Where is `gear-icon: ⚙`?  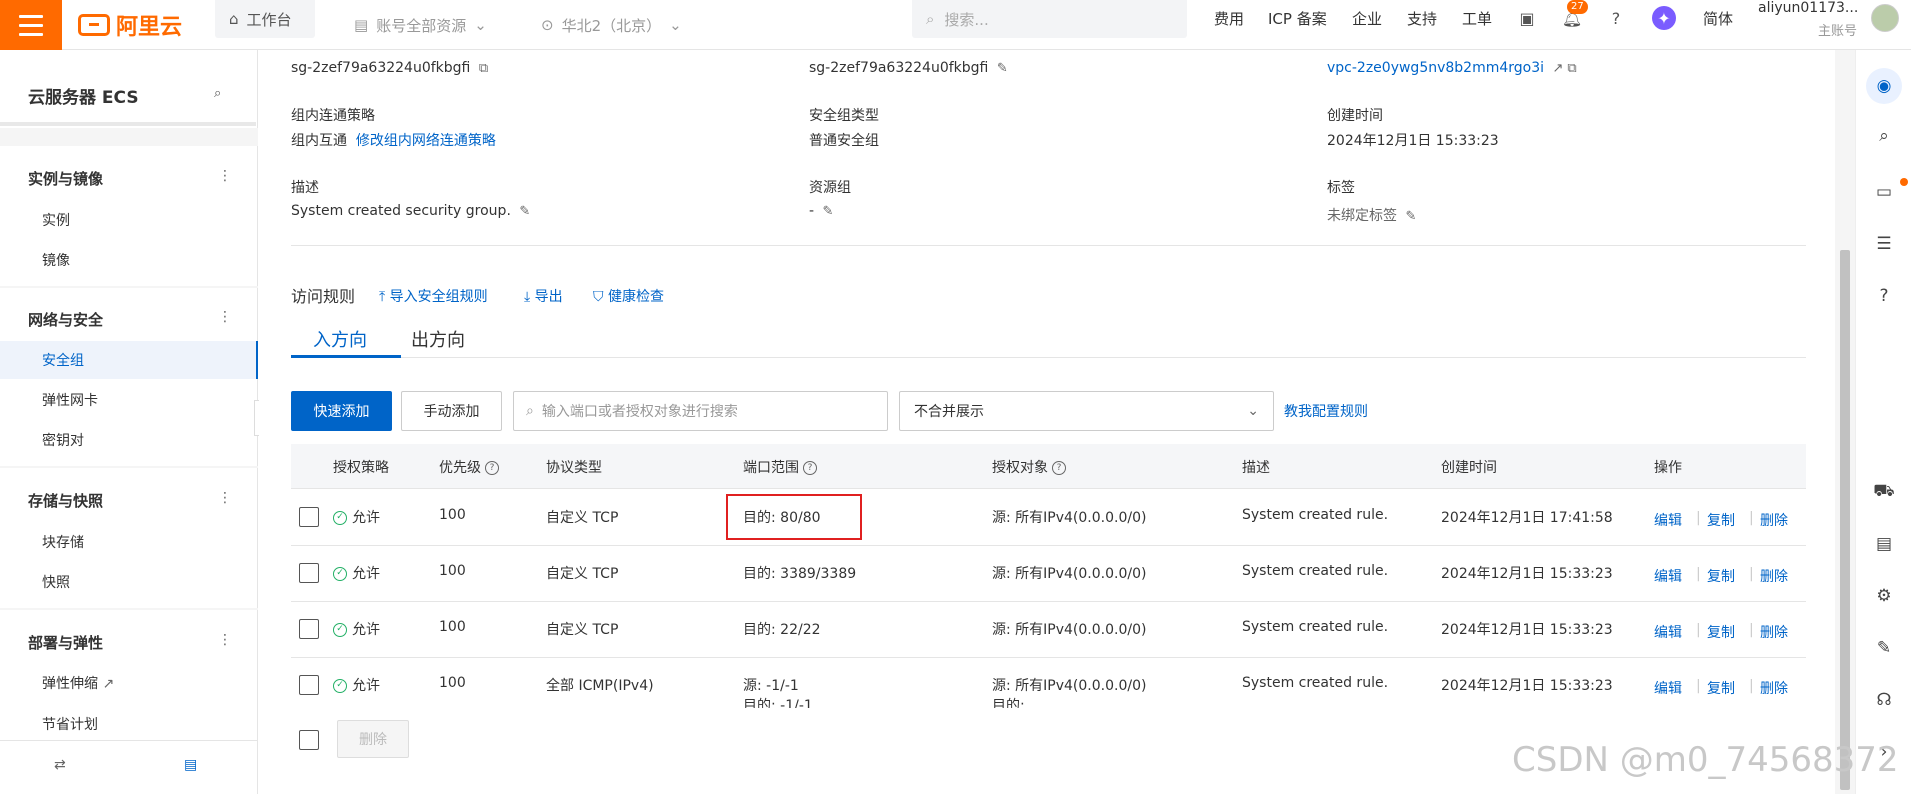 gear-icon: ⚙ is located at coordinates (1884, 596).